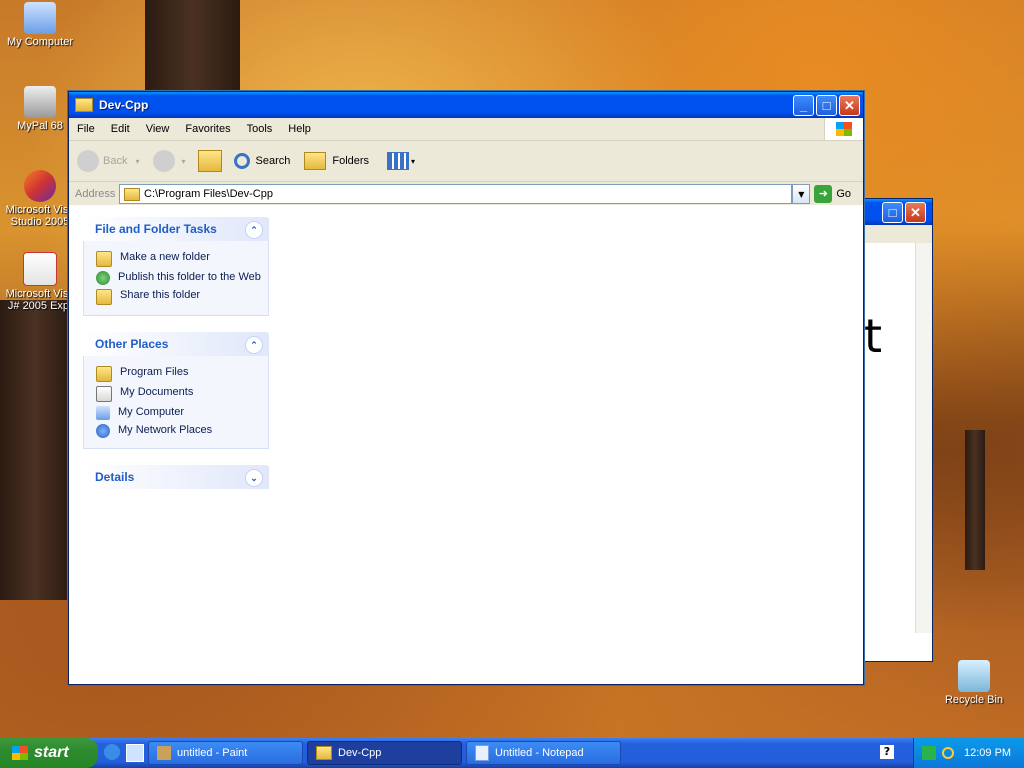 The height and width of the screenshot is (768, 1024). Describe the element at coordinates (384, 753) in the screenshot. I see `task-dev-cpp: Dev-Cpp` at that location.